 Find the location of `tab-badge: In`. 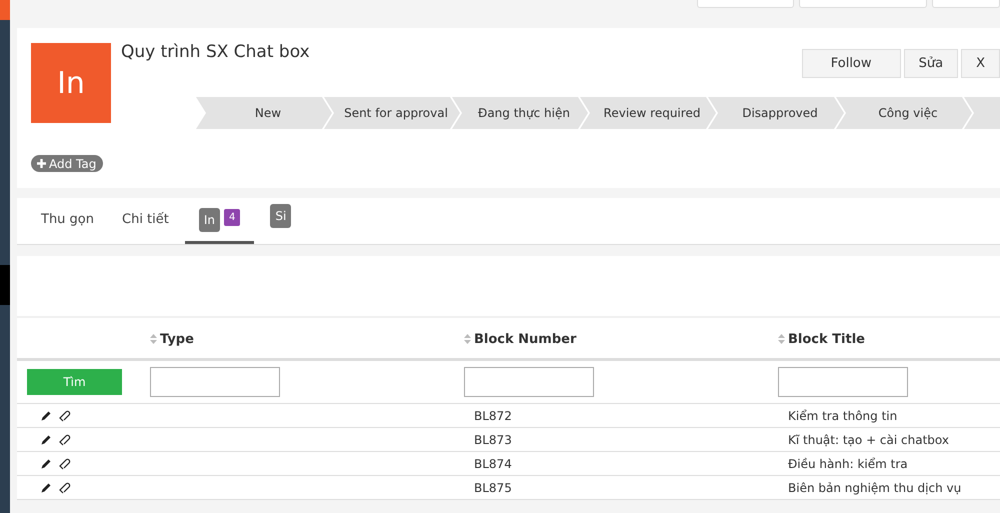

tab-badge: In is located at coordinates (209, 220).